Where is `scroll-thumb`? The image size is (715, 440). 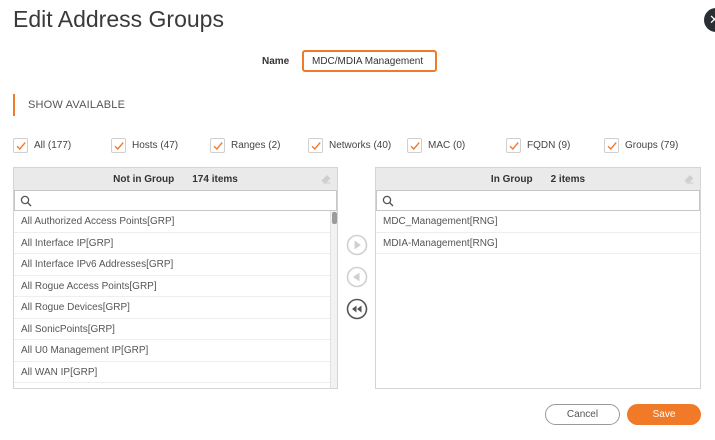
scroll-thumb is located at coordinates (334, 218).